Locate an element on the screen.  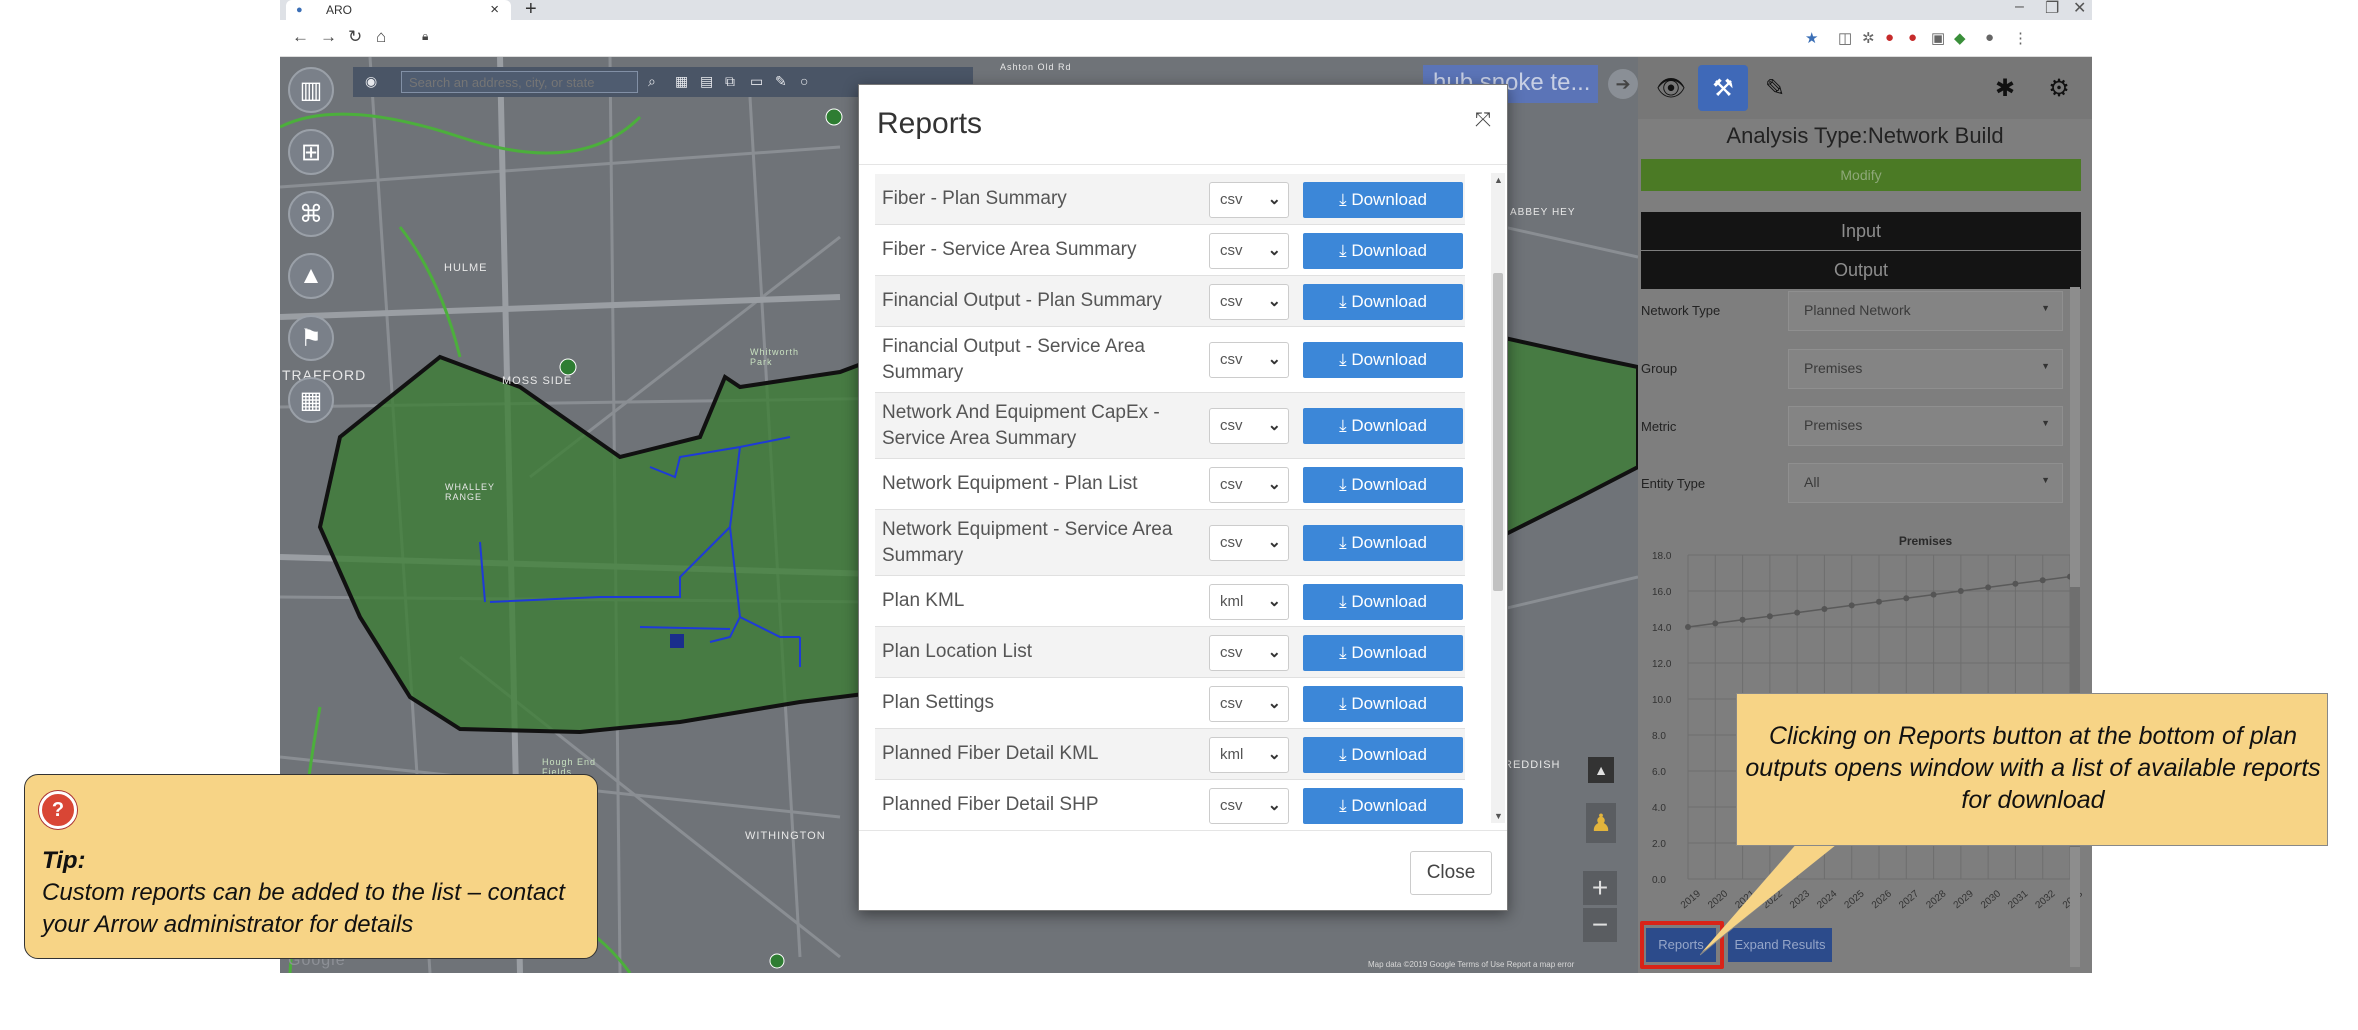
window-minimize-button: – is located at coordinates (2019, 8).